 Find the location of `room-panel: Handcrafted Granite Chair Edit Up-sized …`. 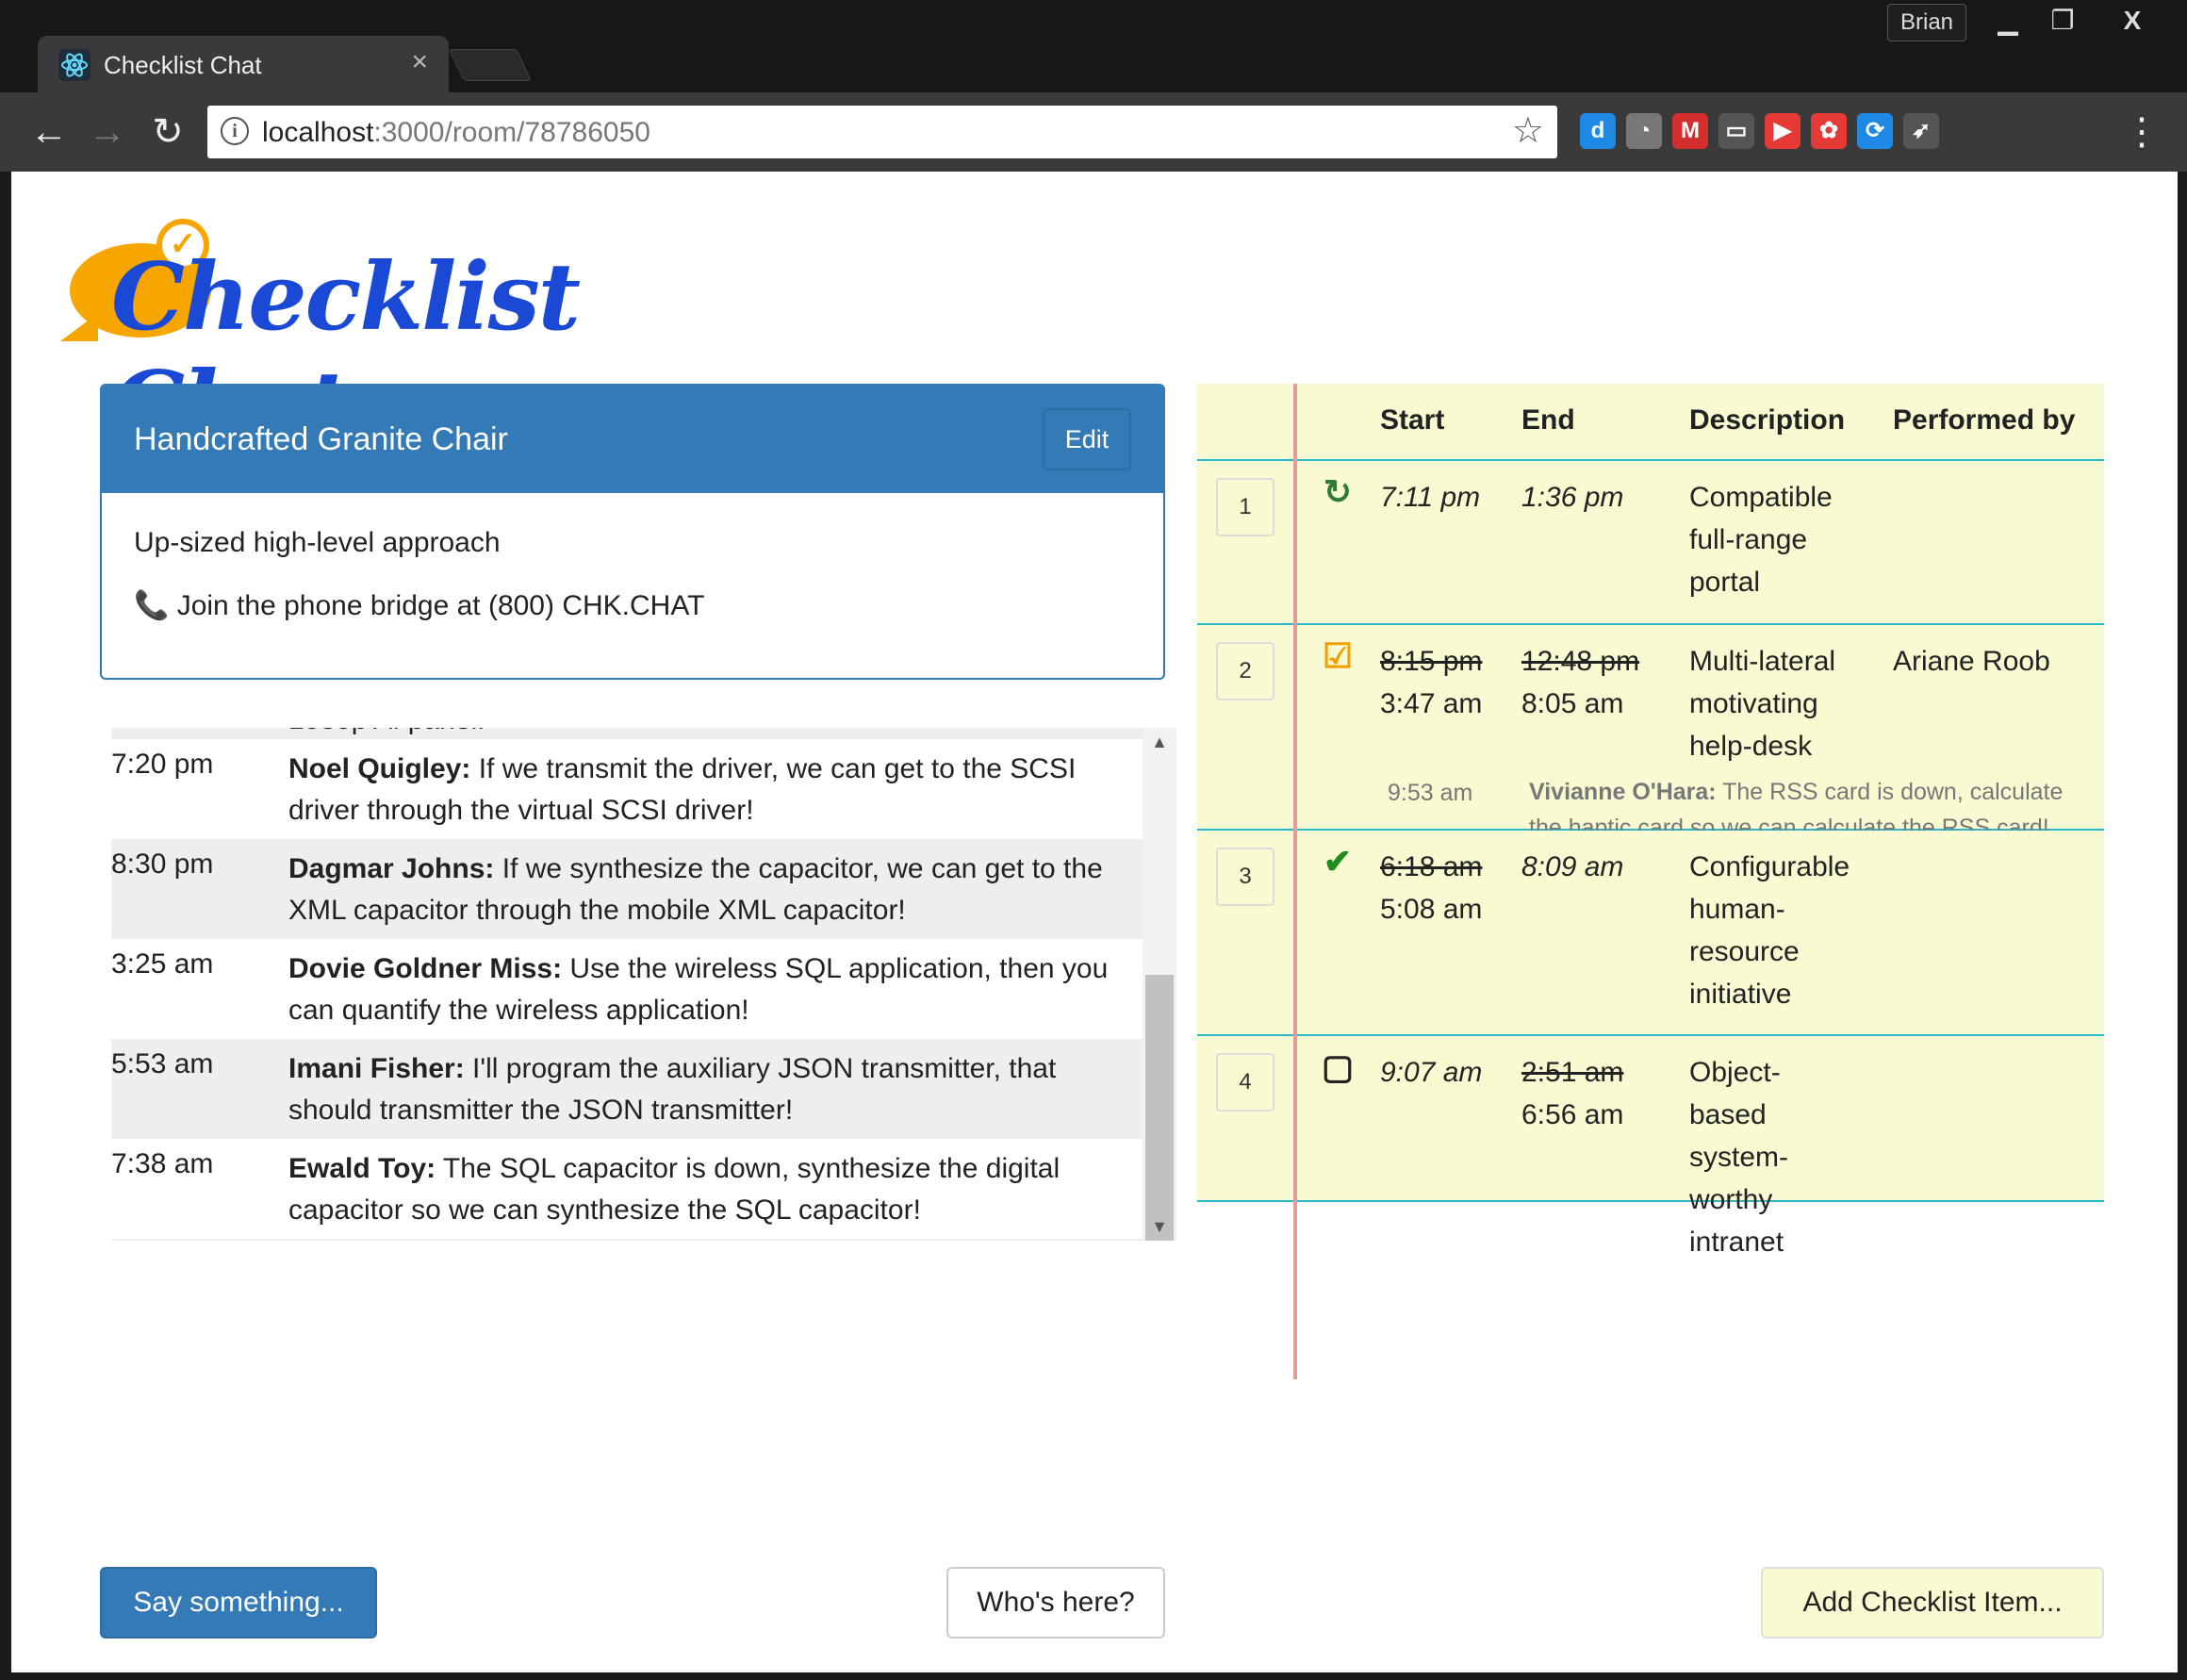

room-panel: Handcrafted Granite Chair Edit Up-sized … is located at coordinates (632, 532).